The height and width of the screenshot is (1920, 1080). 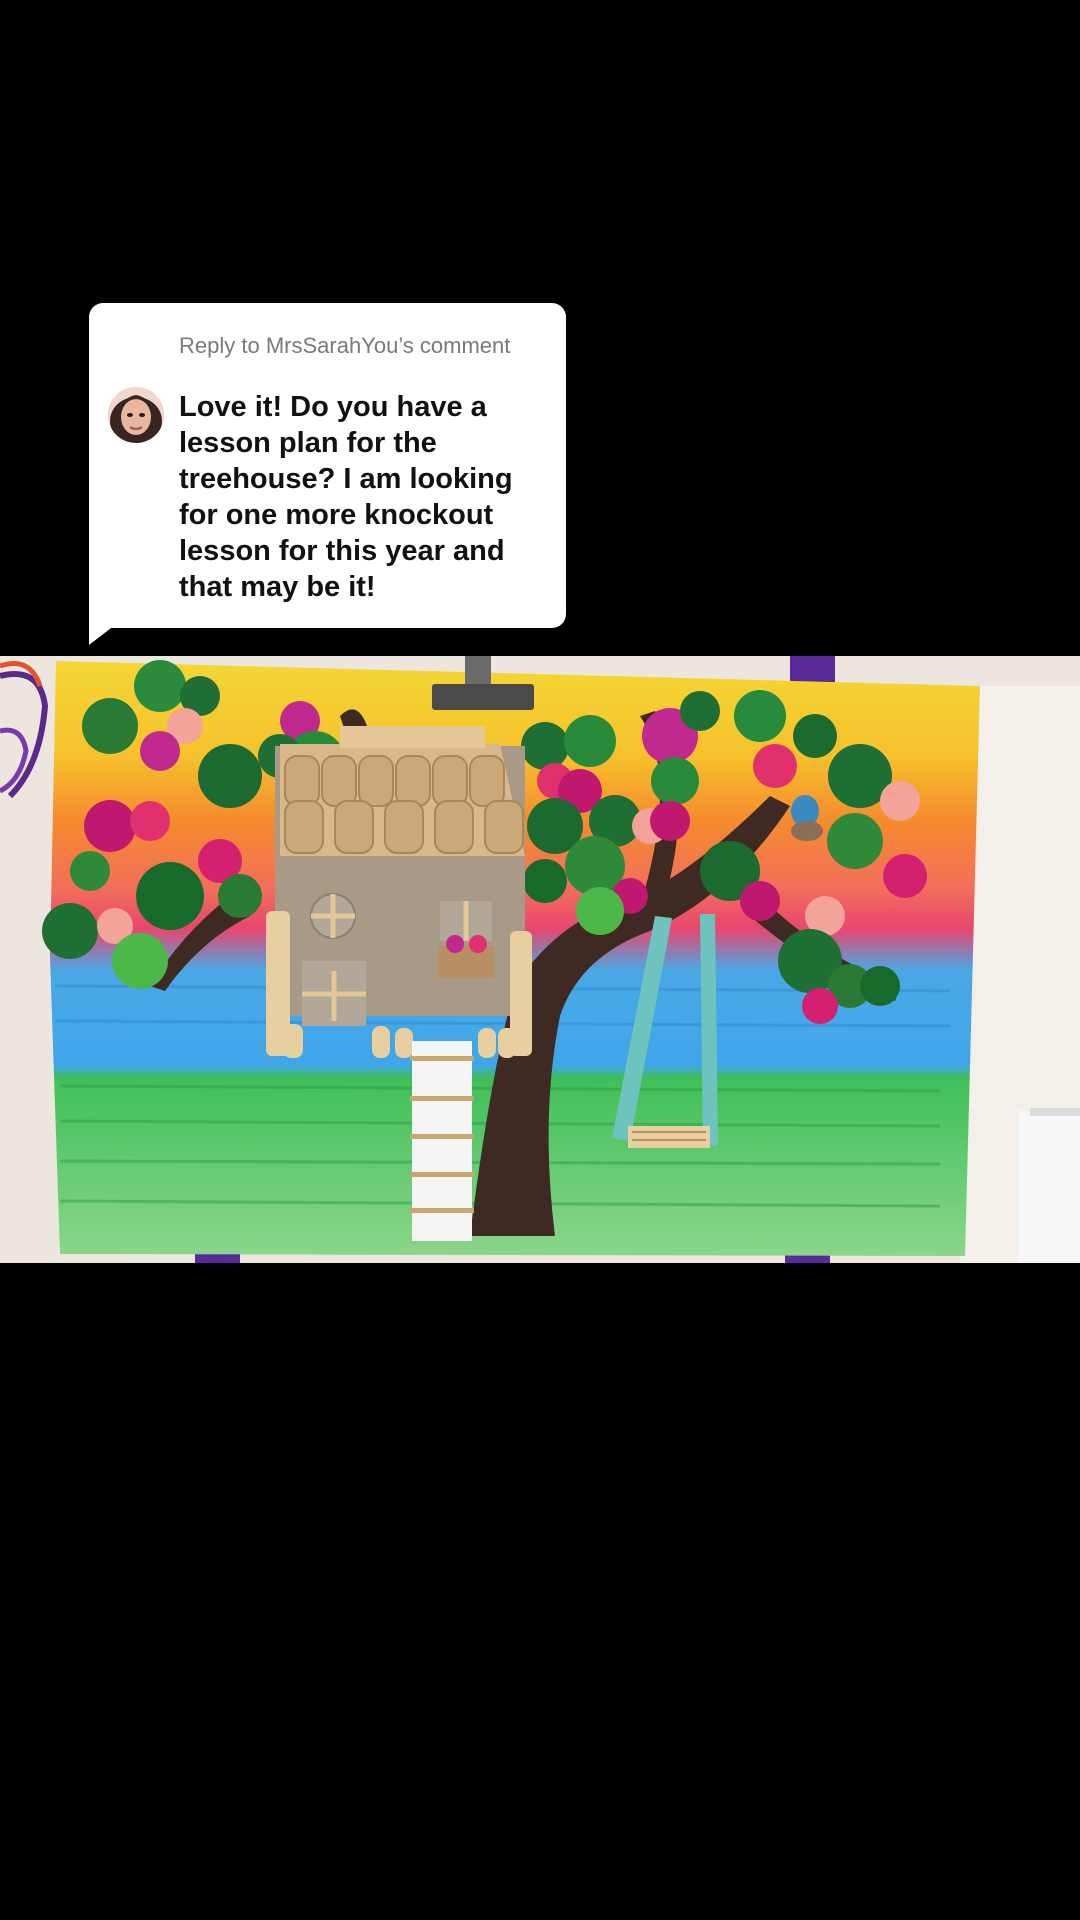 I want to click on speech-tail-icon, so click(x=102, y=624).